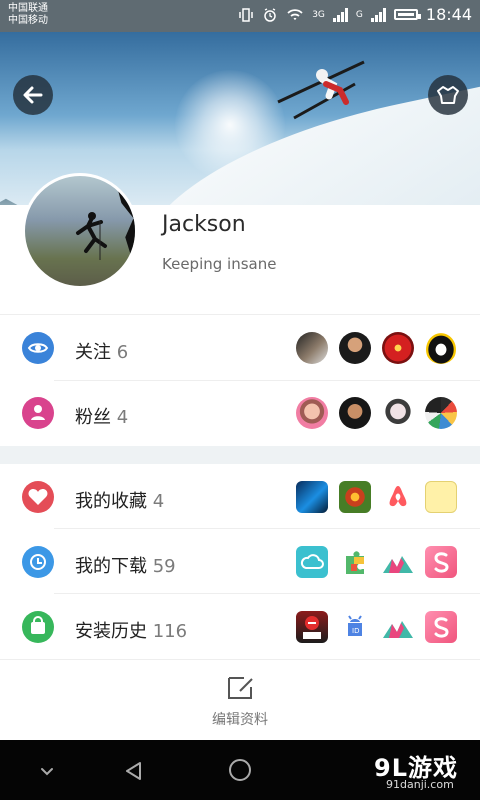  I want to click on carrier-secondary: 中国移动, so click(28, 20).